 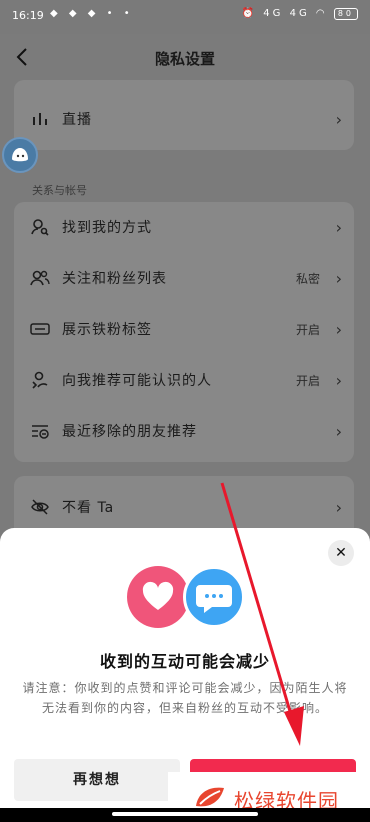 I want to click on settings-row-label: 直播, so click(x=77, y=120).